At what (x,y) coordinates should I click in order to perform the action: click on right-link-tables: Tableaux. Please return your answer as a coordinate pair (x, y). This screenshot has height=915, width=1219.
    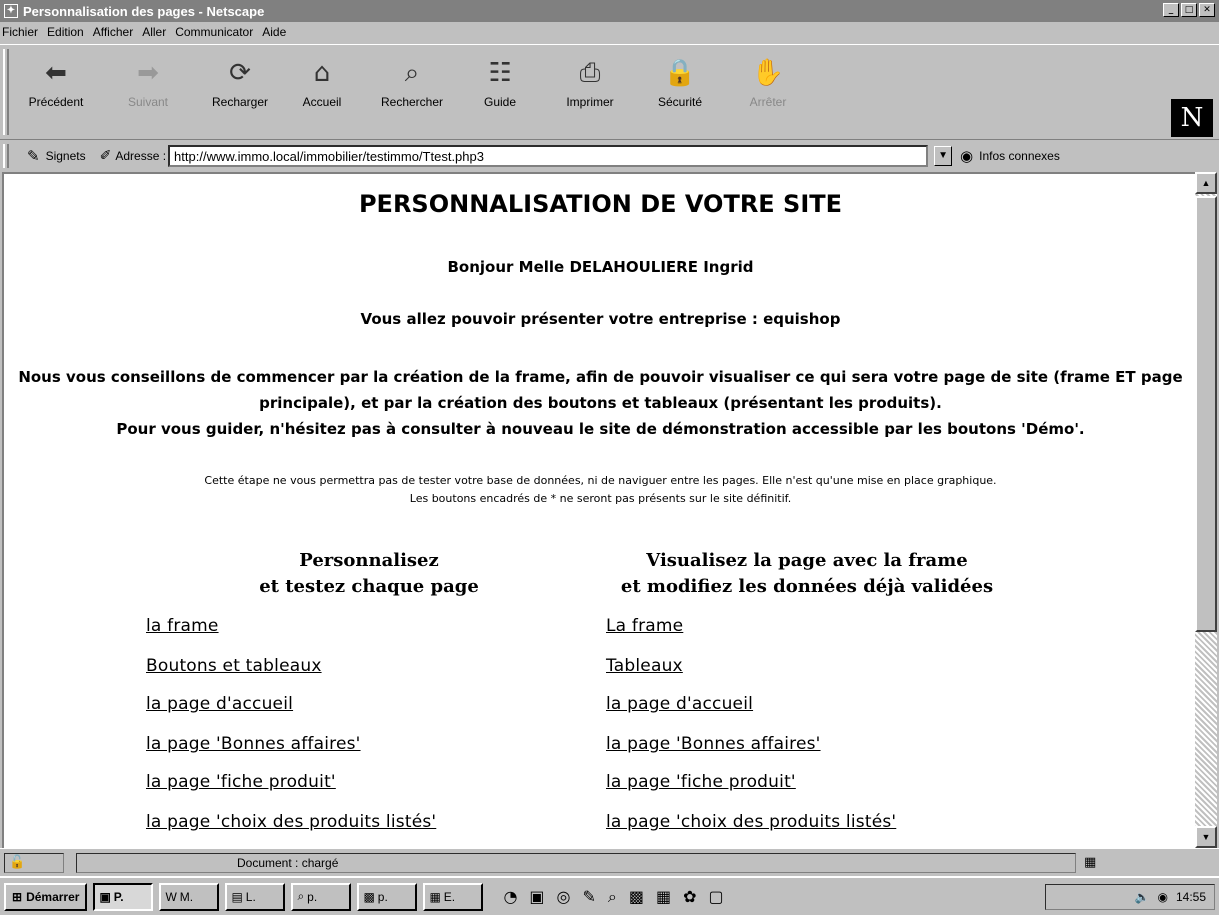
    Looking at the image, I should click on (644, 666).